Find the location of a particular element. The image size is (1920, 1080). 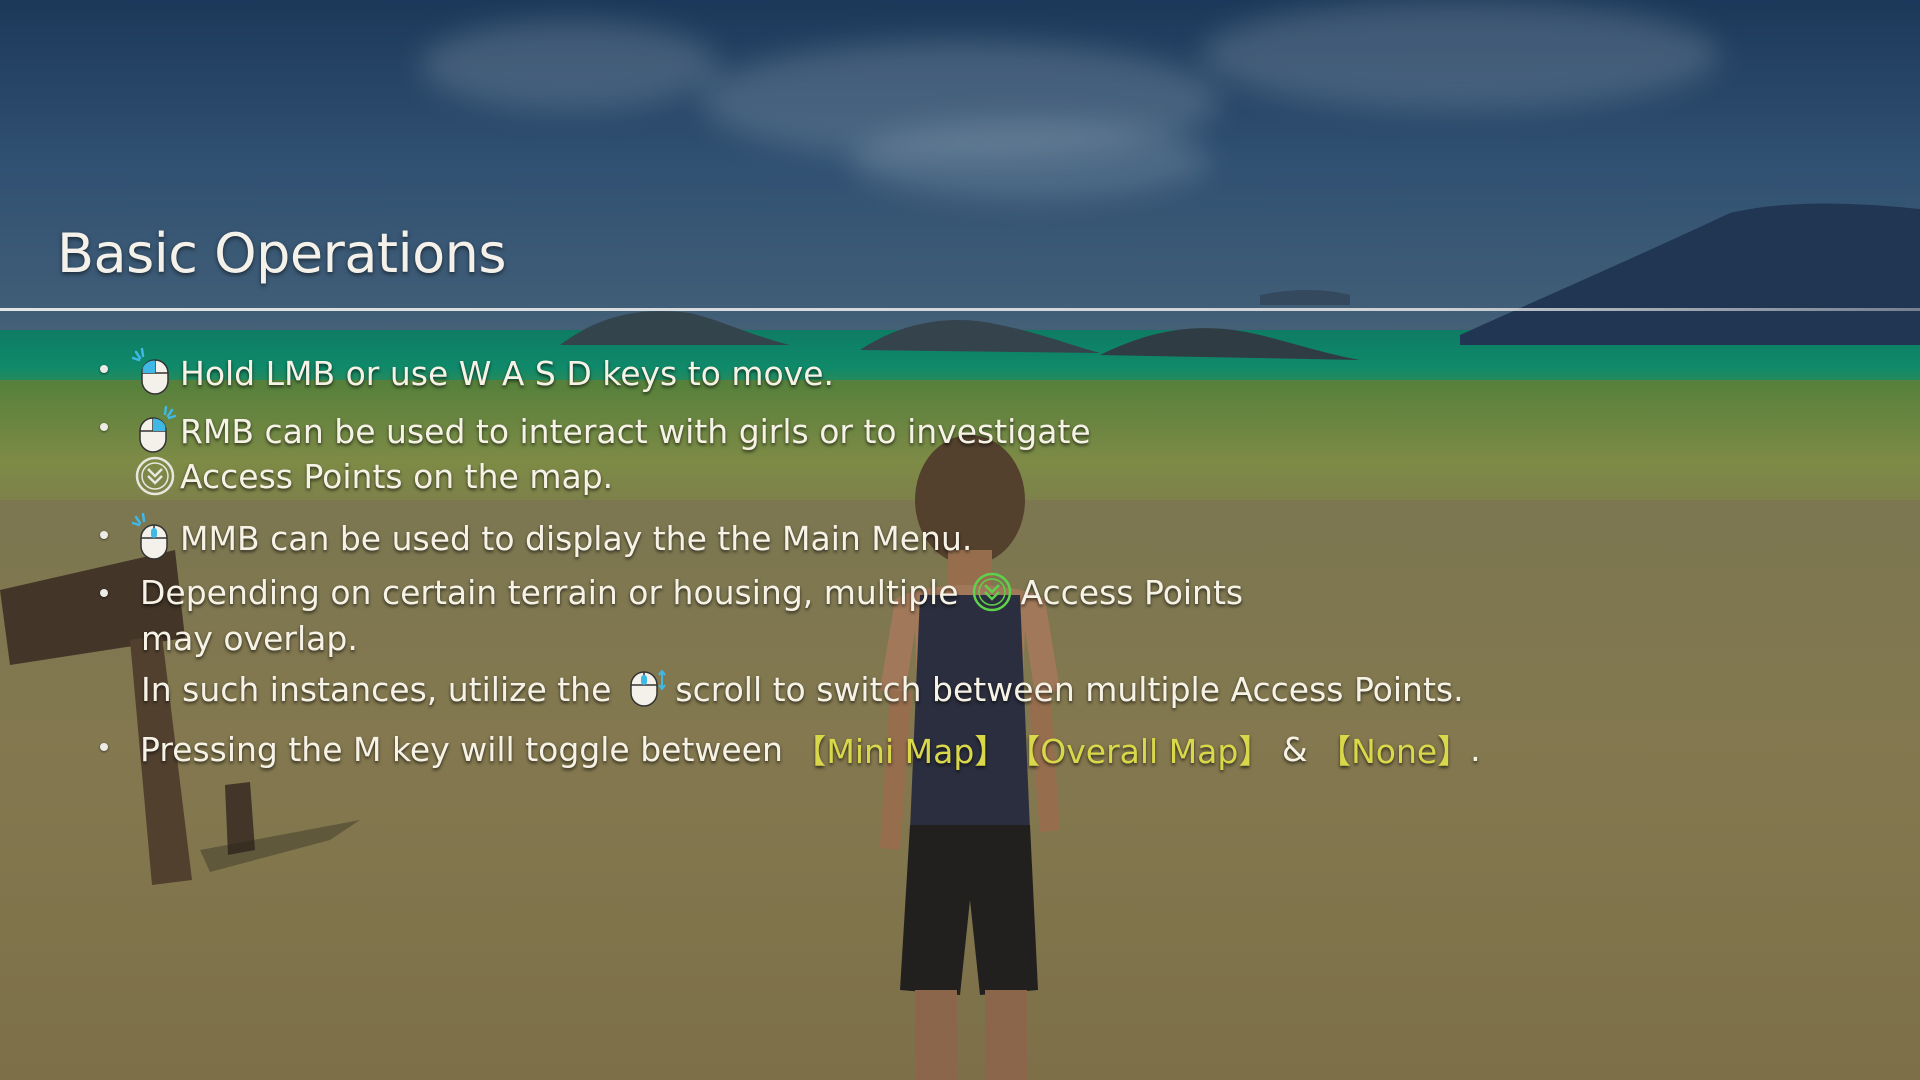

instruction-text: Access Points is located at coordinates (1132, 592).